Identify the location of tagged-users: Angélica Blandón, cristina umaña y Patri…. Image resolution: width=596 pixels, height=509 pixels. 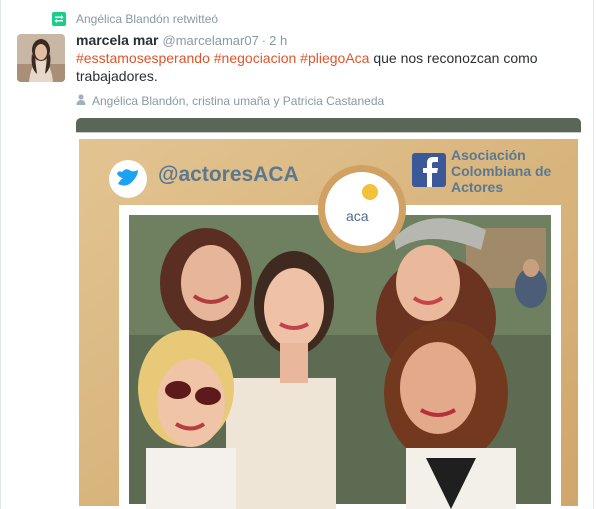
(230, 101).